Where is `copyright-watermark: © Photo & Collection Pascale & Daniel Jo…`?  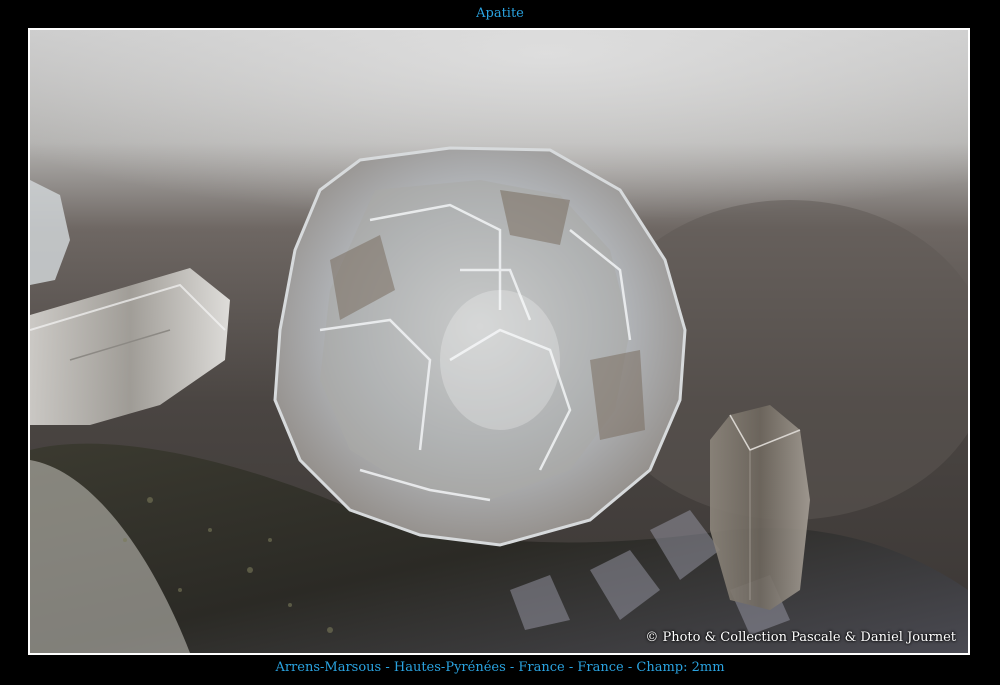
copyright-watermark: © Photo & Collection Pascale & Daniel Jo… is located at coordinates (800, 637).